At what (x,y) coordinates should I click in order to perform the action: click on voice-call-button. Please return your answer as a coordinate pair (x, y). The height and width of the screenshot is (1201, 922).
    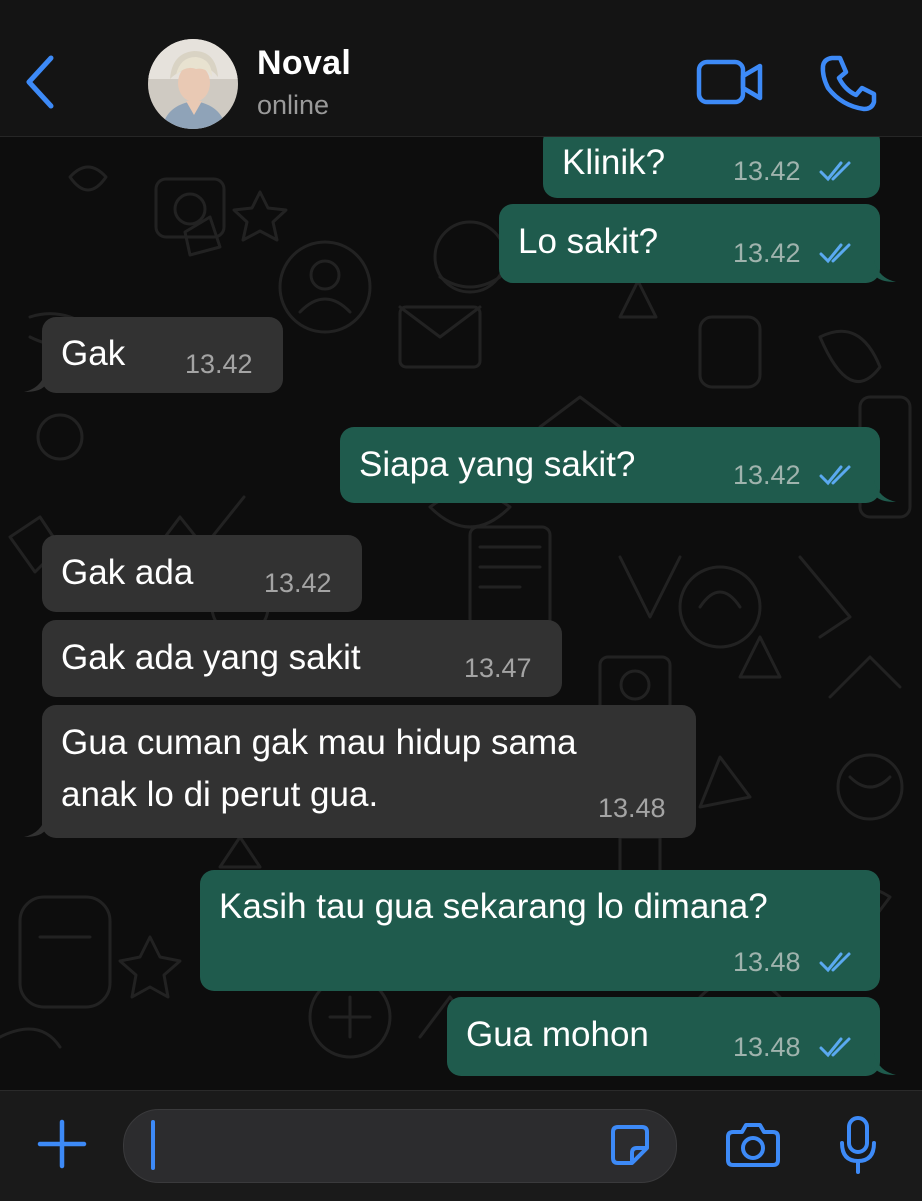
    Looking at the image, I should click on (848, 83).